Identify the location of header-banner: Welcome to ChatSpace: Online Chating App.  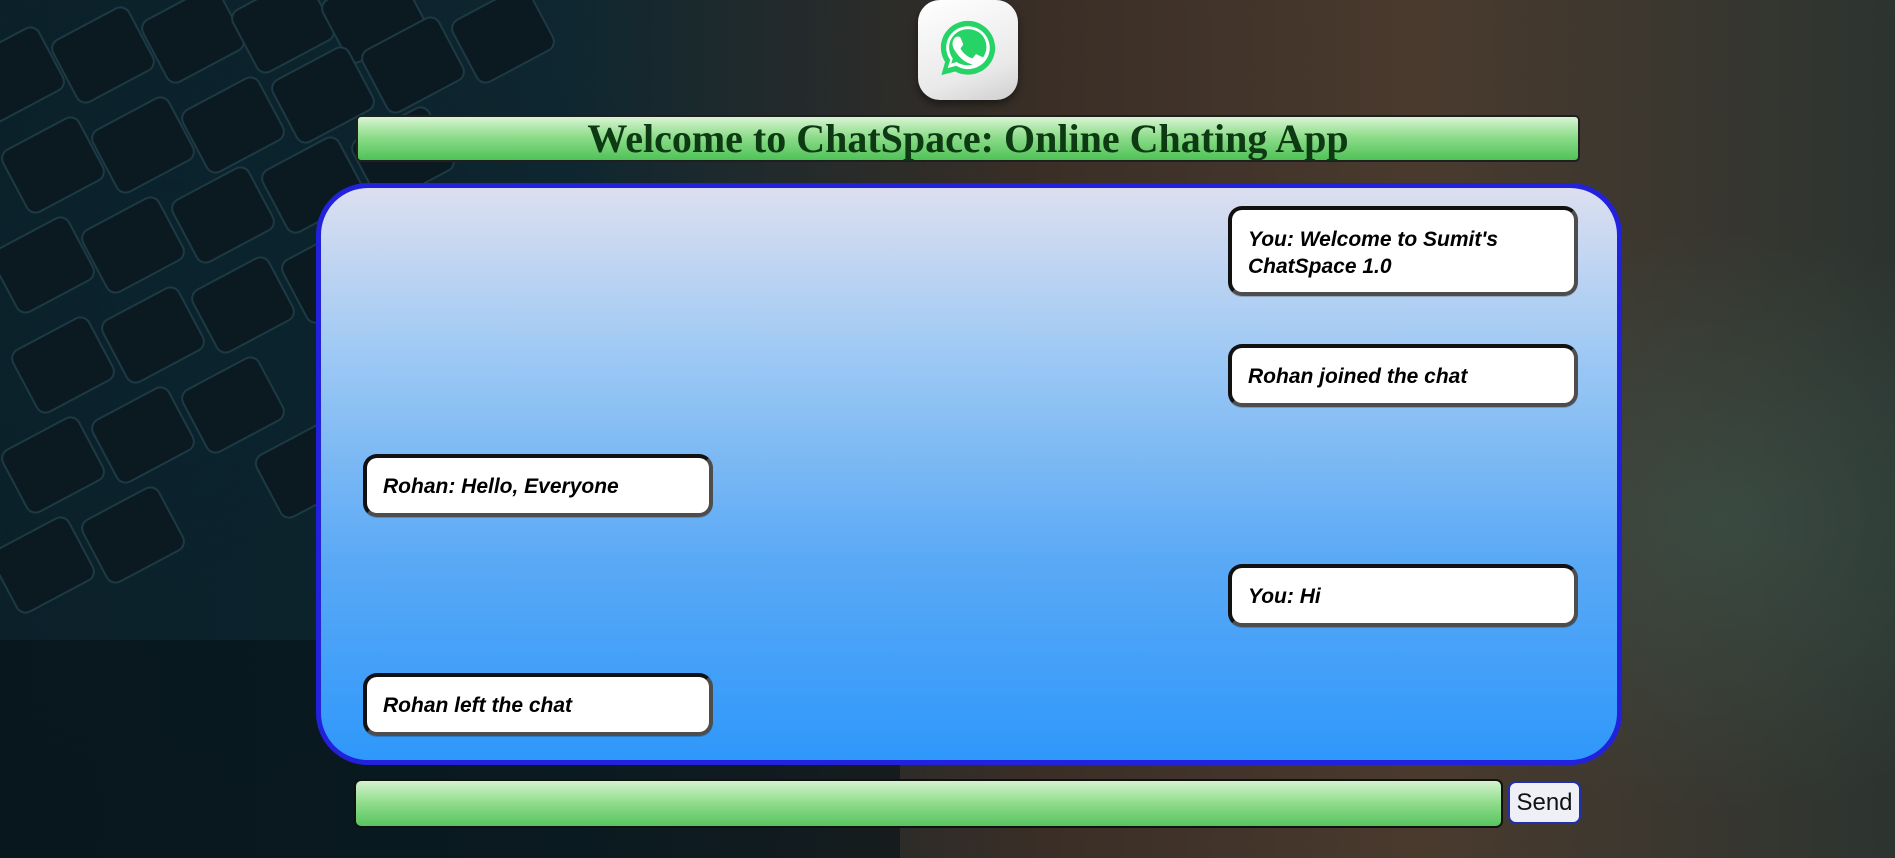
(968, 138).